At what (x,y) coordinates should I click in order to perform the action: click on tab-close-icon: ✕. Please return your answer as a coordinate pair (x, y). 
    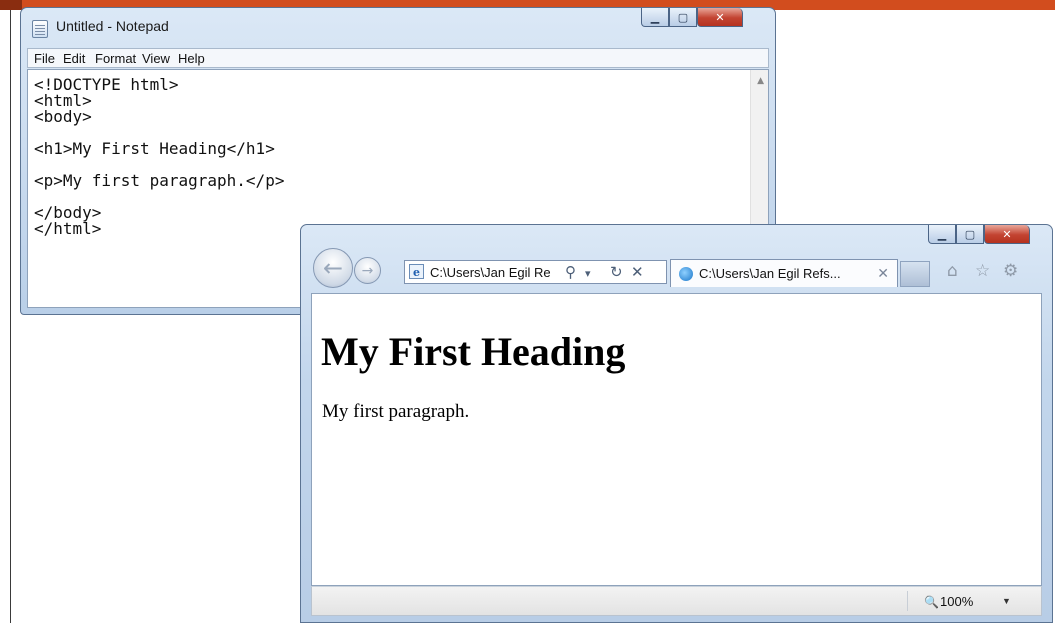
    Looking at the image, I should click on (883, 273).